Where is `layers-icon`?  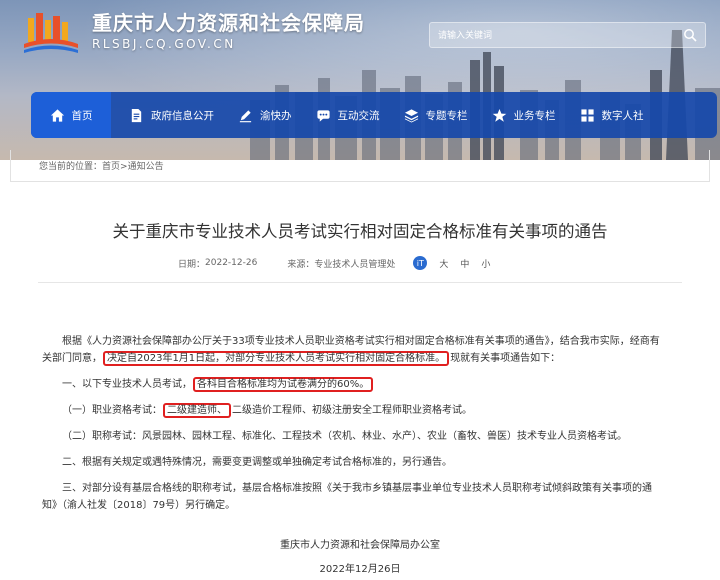 layers-icon is located at coordinates (411, 115).